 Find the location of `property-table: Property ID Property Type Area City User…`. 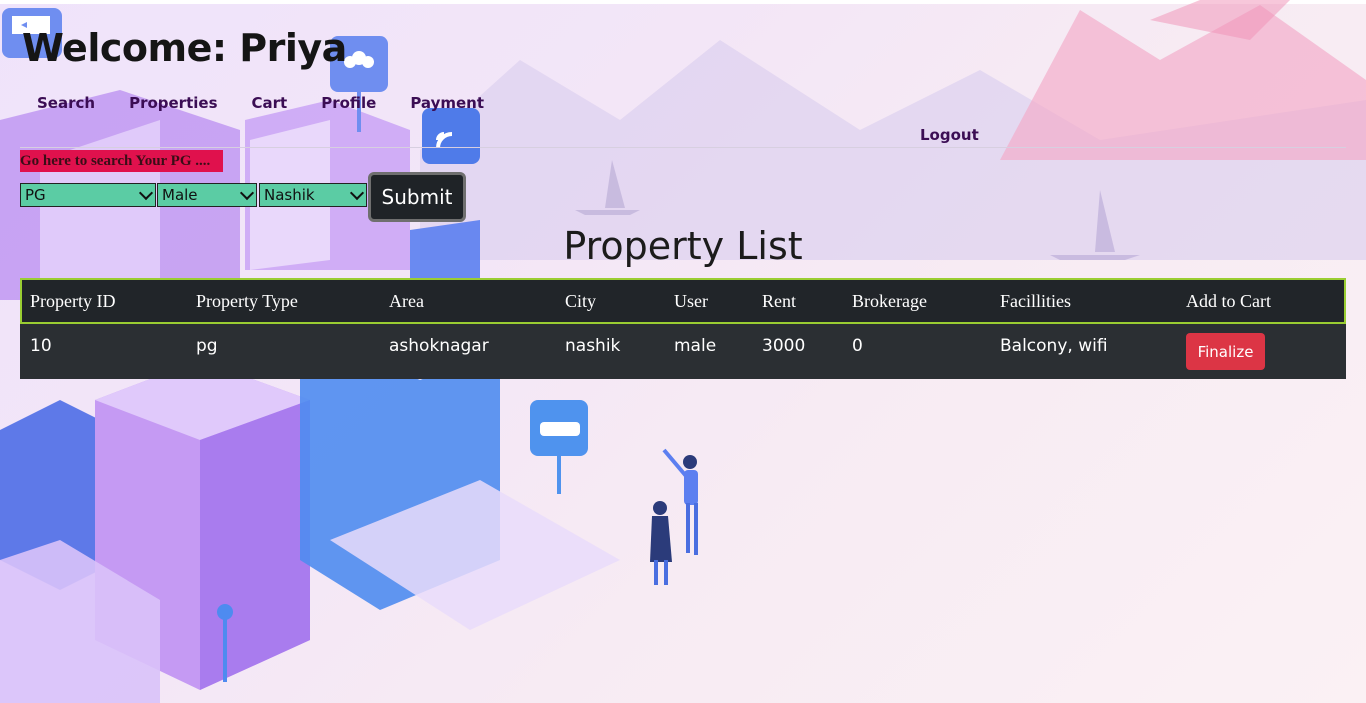

property-table: Property ID Property Type Area City User… is located at coordinates (683, 328).